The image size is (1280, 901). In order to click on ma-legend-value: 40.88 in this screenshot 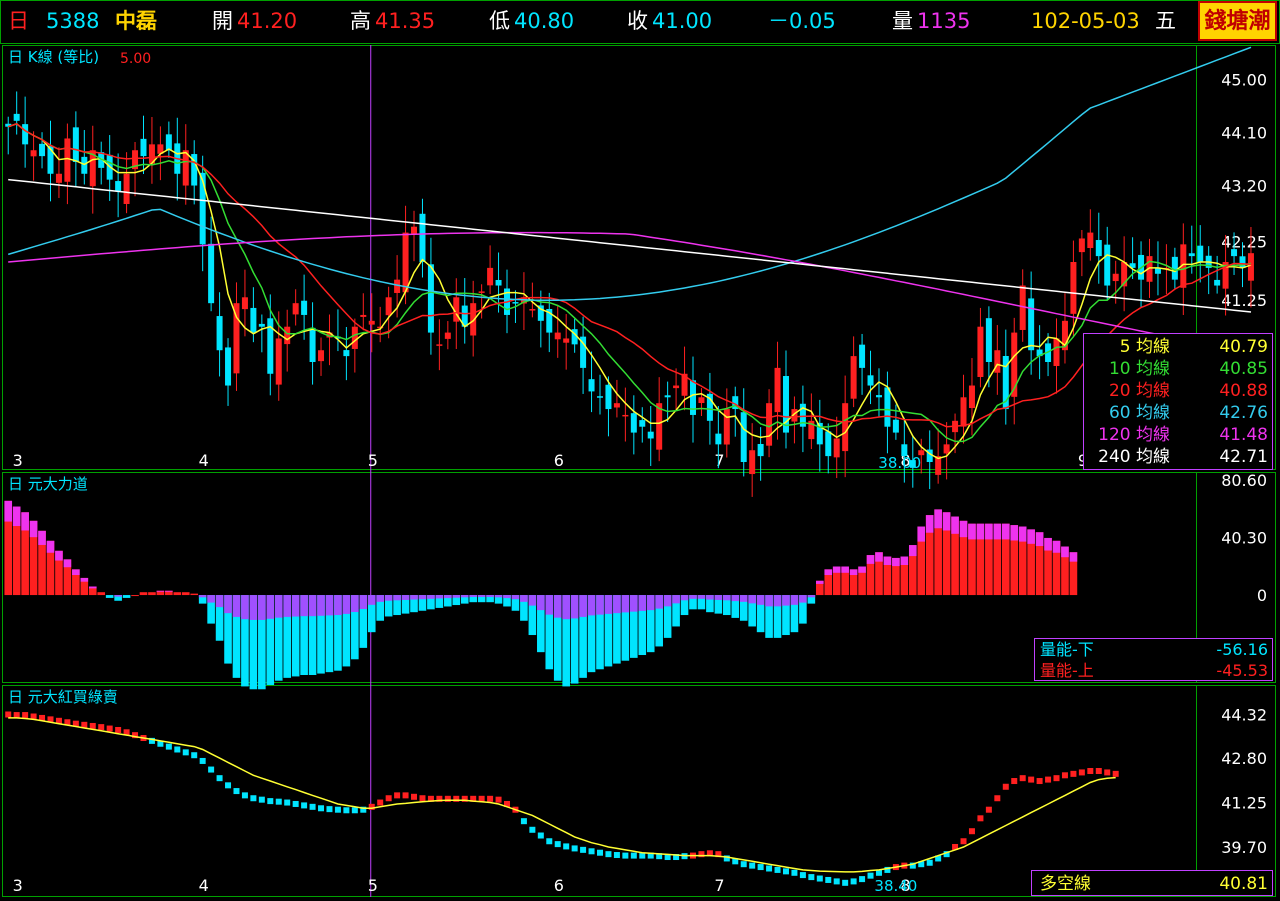, I will do `click(1243, 391)`.